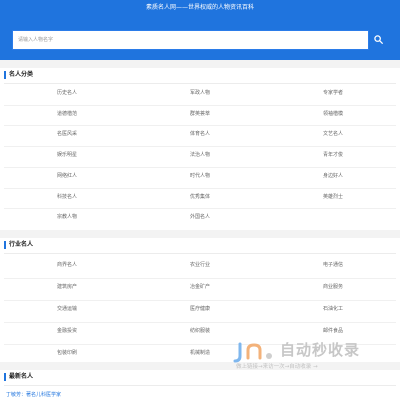 This screenshot has height=400, width=400. I want to click on watermark-logo-icon, so click(252, 352).